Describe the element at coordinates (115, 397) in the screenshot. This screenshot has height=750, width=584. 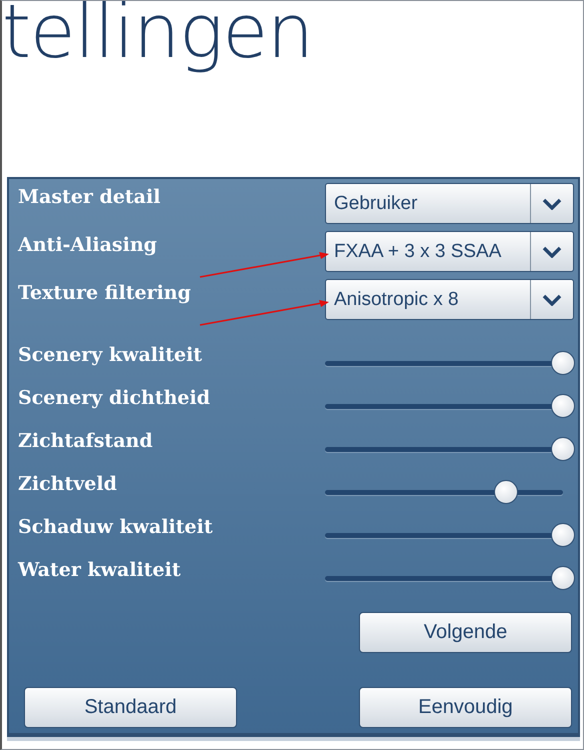
I see `setting-label: Scenery dichtheid` at that location.